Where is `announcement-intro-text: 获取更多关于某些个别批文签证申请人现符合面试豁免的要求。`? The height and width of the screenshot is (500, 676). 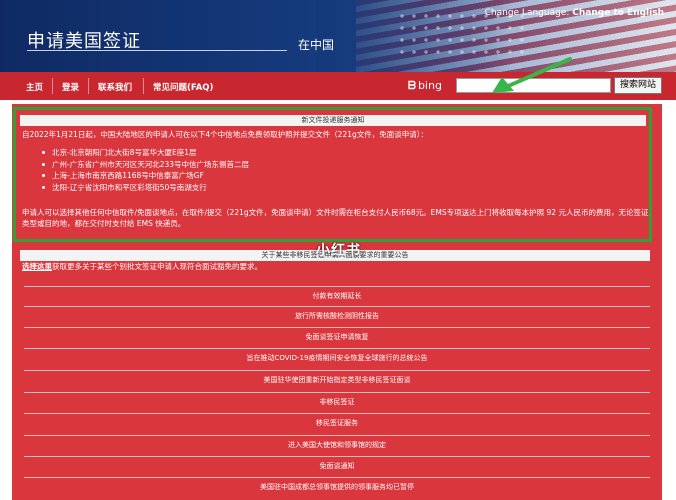
announcement-intro-text: 获取更多关于某些个别批文签证申请人现符合面试豁免的要求。 is located at coordinates (157, 266).